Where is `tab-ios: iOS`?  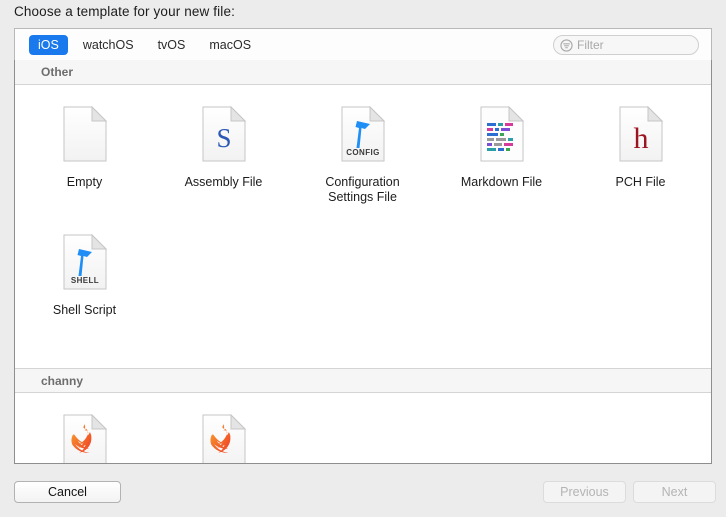 tab-ios: iOS is located at coordinates (48, 44).